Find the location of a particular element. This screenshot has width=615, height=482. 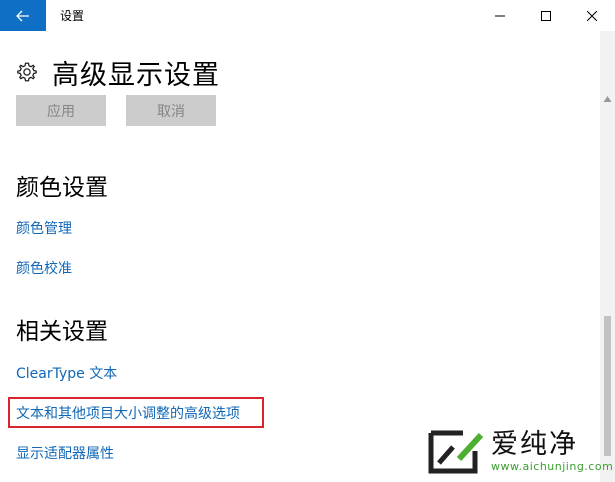

vertical-scrollbar is located at coordinates (607, 256).